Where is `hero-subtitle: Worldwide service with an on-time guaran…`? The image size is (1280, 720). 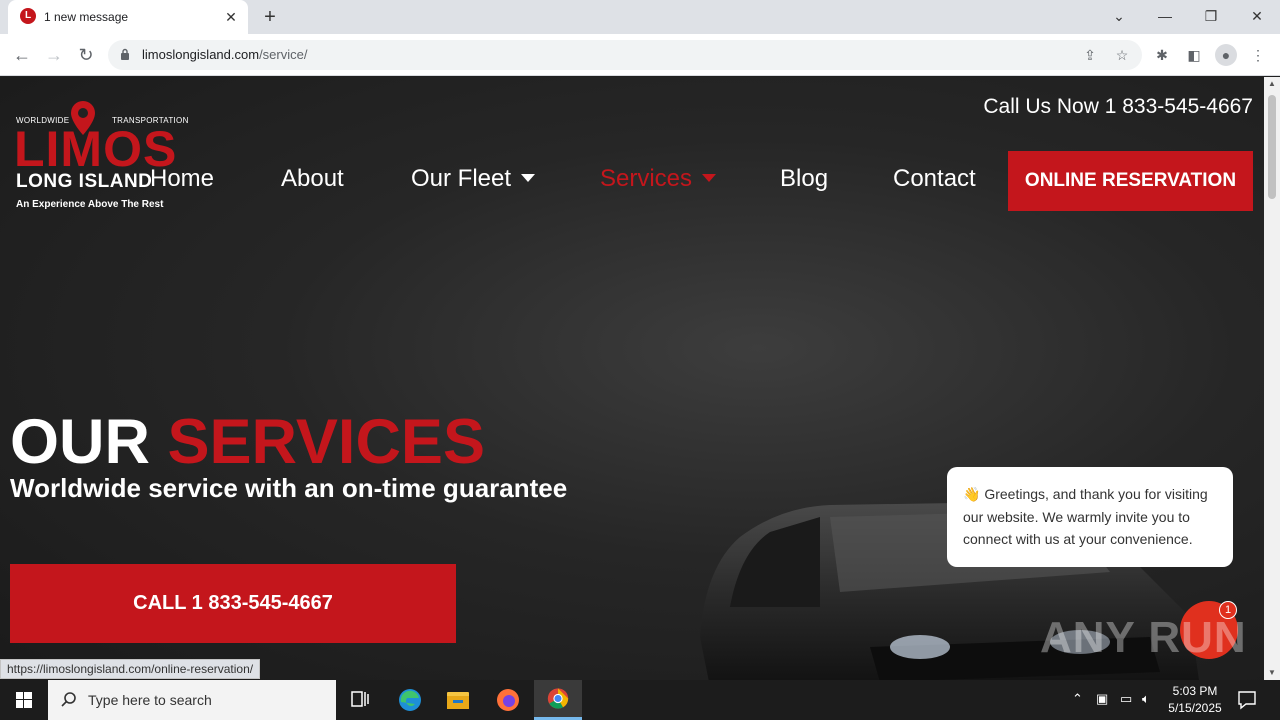
hero-subtitle: Worldwide service with an on-time guaran… is located at coordinates (289, 488).